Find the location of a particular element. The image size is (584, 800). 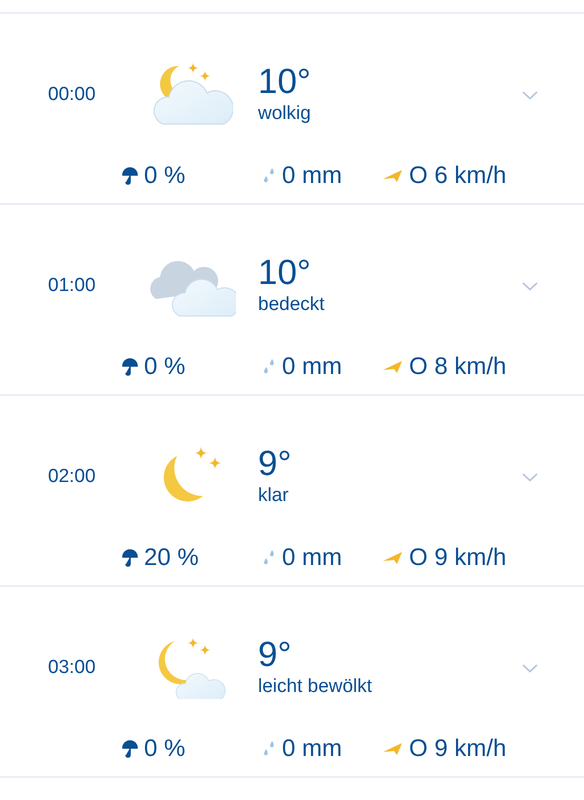

condition-label: leicht bewölkt is located at coordinates (316, 686).